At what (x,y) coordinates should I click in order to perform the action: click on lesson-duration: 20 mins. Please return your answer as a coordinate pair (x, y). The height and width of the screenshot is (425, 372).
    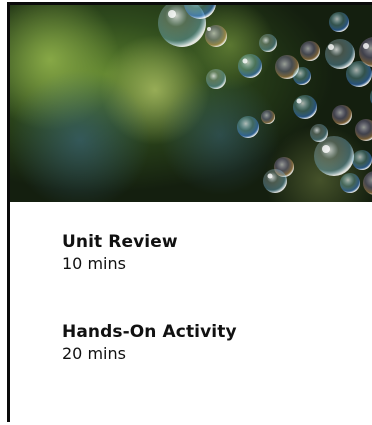
    Looking at the image, I should click on (94, 353).